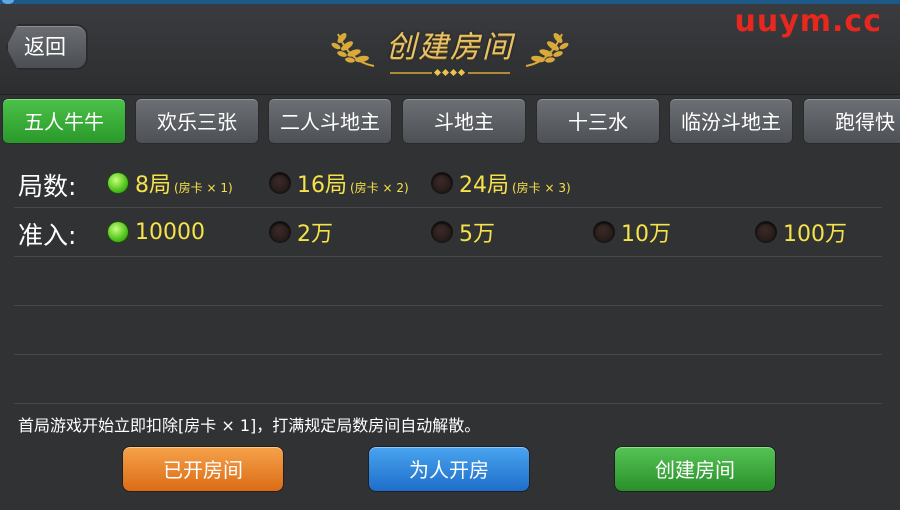 The width and height of the screenshot is (900, 510). What do you see at coordinates (598, 121) in the screenshot?
I see `tab-thirteen-water: 十三水` at bounding box center [598, 121].